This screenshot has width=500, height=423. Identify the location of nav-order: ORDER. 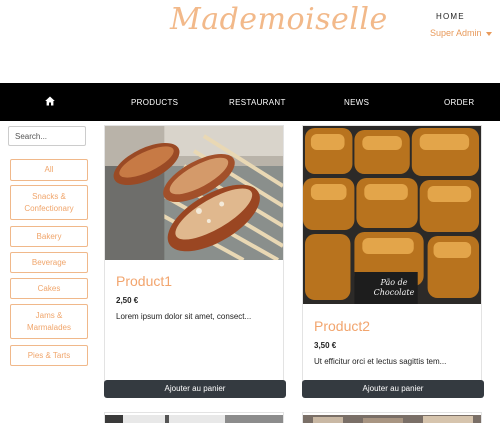
(459, 102).